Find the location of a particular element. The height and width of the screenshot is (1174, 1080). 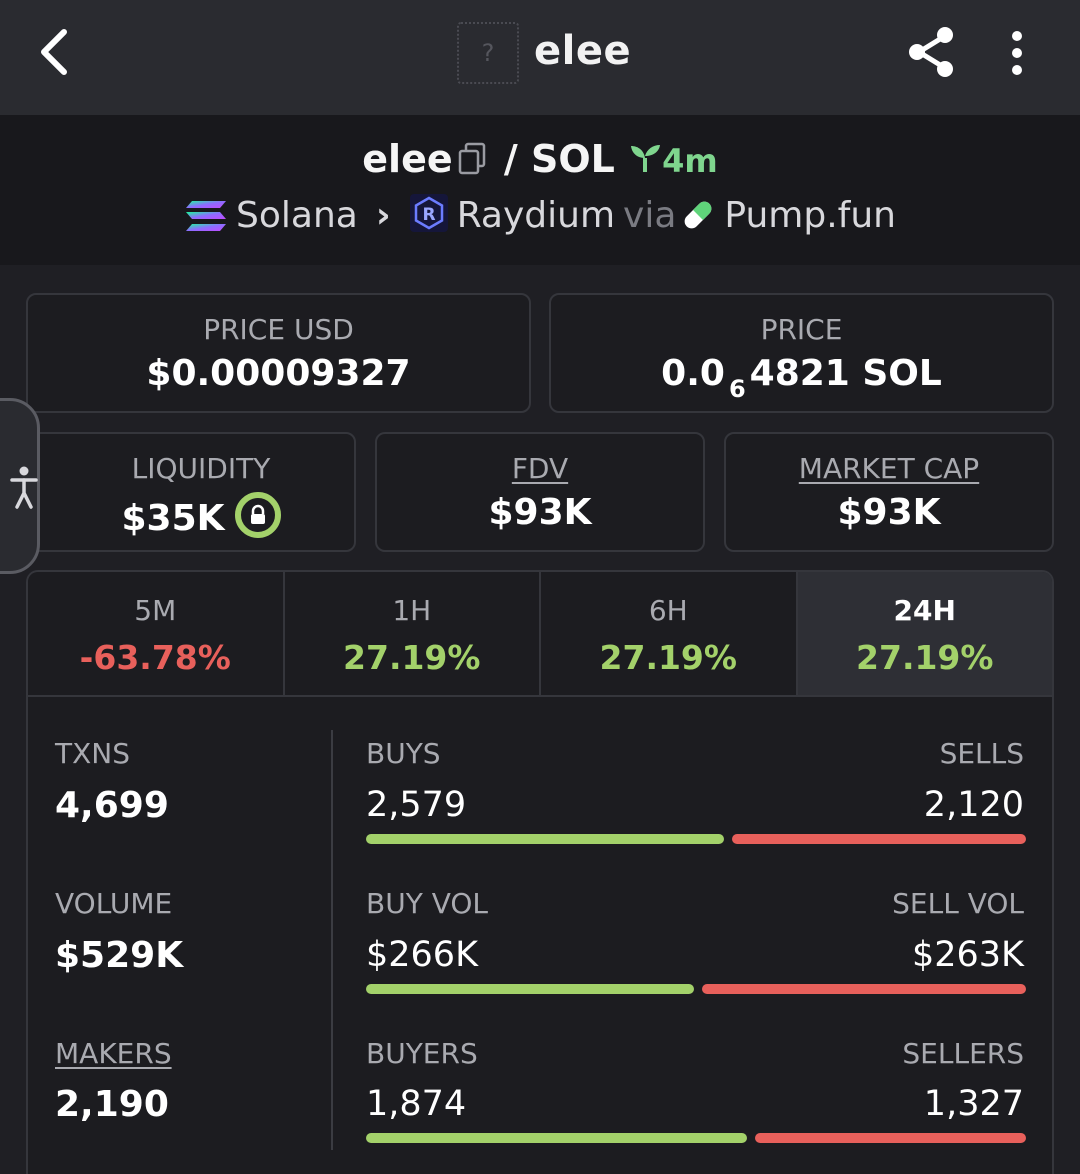

accessibility-handle is located at coordinates (20, 486).